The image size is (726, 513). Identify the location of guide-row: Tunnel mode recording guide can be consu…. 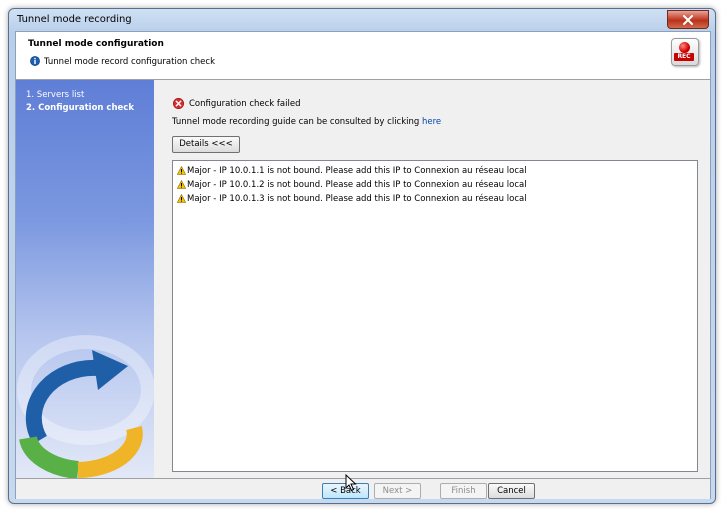
(306, 122).